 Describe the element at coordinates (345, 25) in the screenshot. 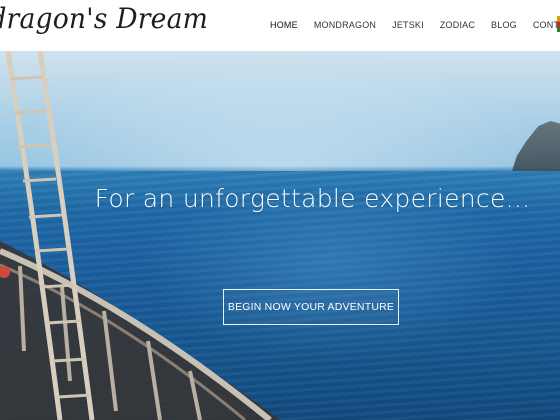

I see `nav-item-mondragon: MONDRAGON` at that location.